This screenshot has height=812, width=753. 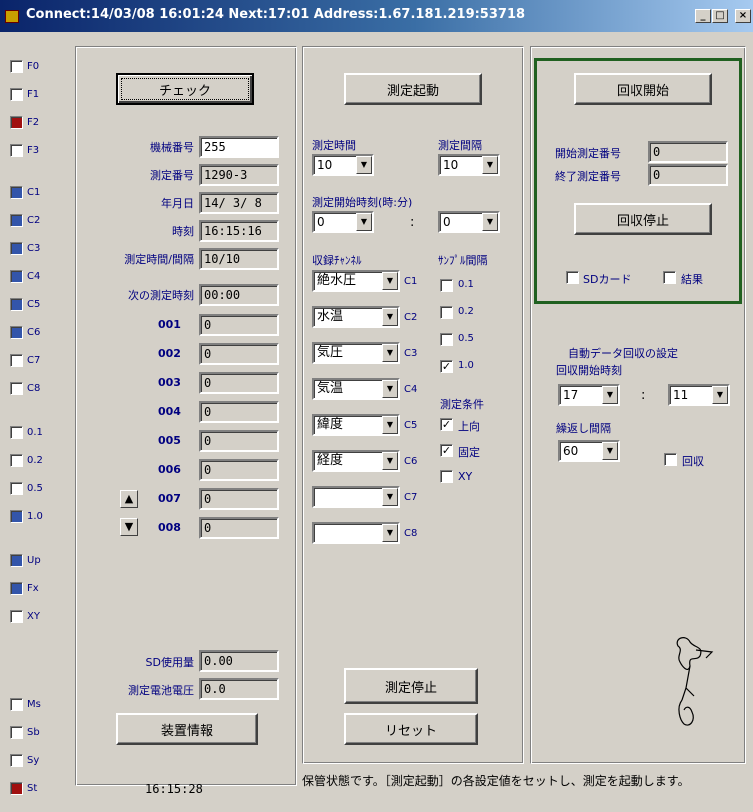 I want to click on sample-interval-checkbox: ✓, so click(x=446, y=366).